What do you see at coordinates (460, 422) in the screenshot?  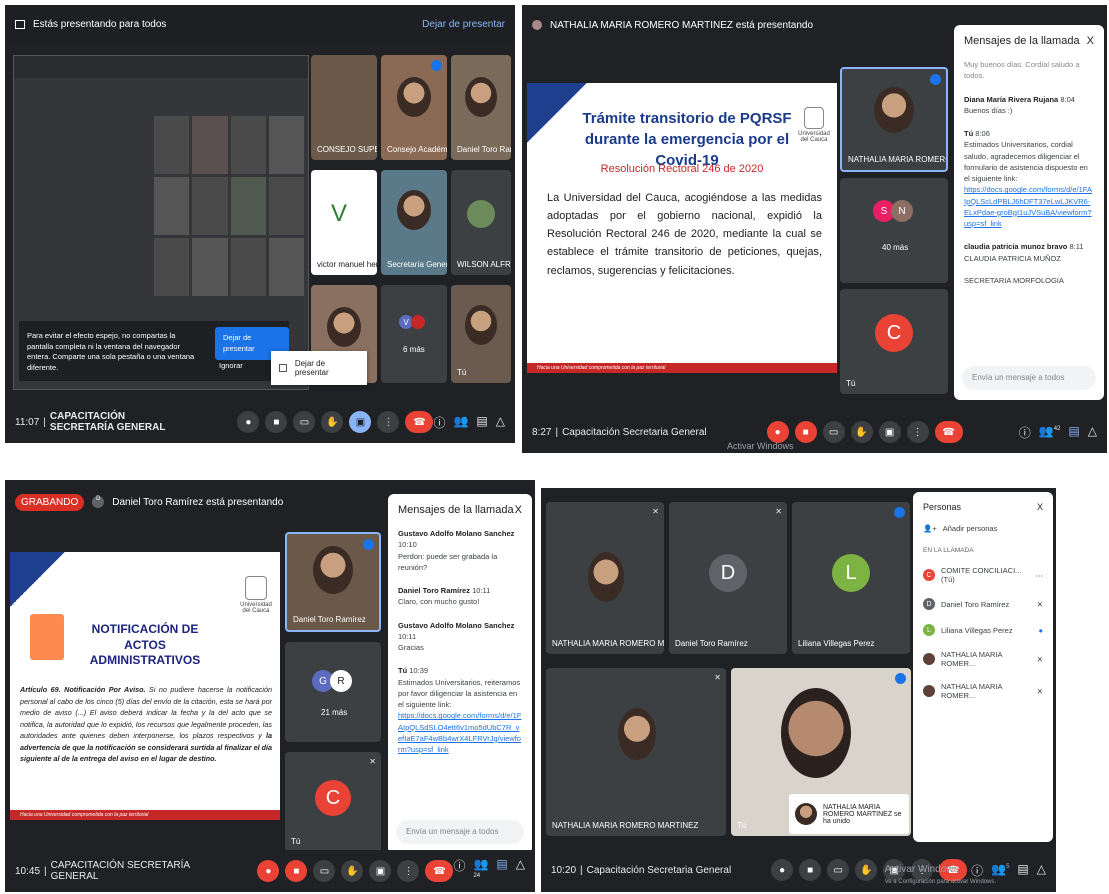 I see `people-icon: 👥` at bounding box center [460, 422].